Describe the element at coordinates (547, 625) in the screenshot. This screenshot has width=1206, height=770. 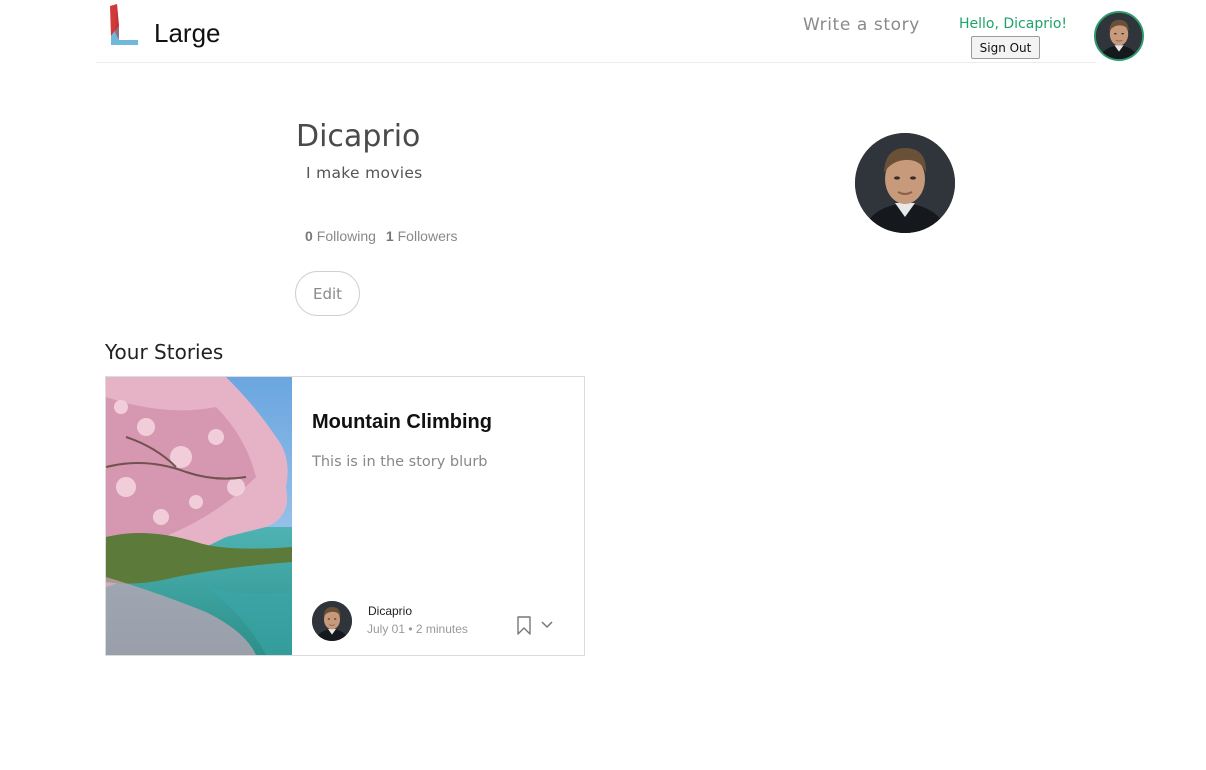
I see `chevron-down-icon` at that location.